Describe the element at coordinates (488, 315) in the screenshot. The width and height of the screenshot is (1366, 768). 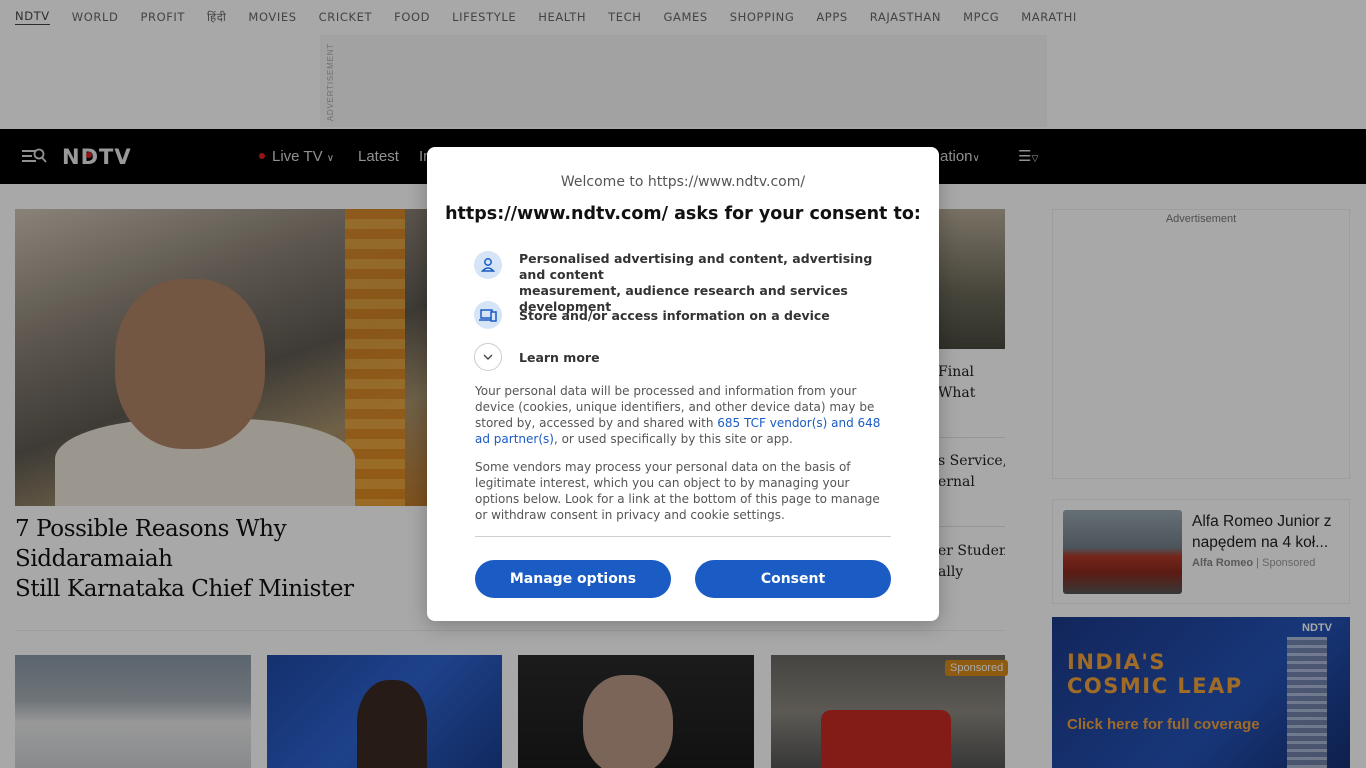
I see `devices-icon` at that location.